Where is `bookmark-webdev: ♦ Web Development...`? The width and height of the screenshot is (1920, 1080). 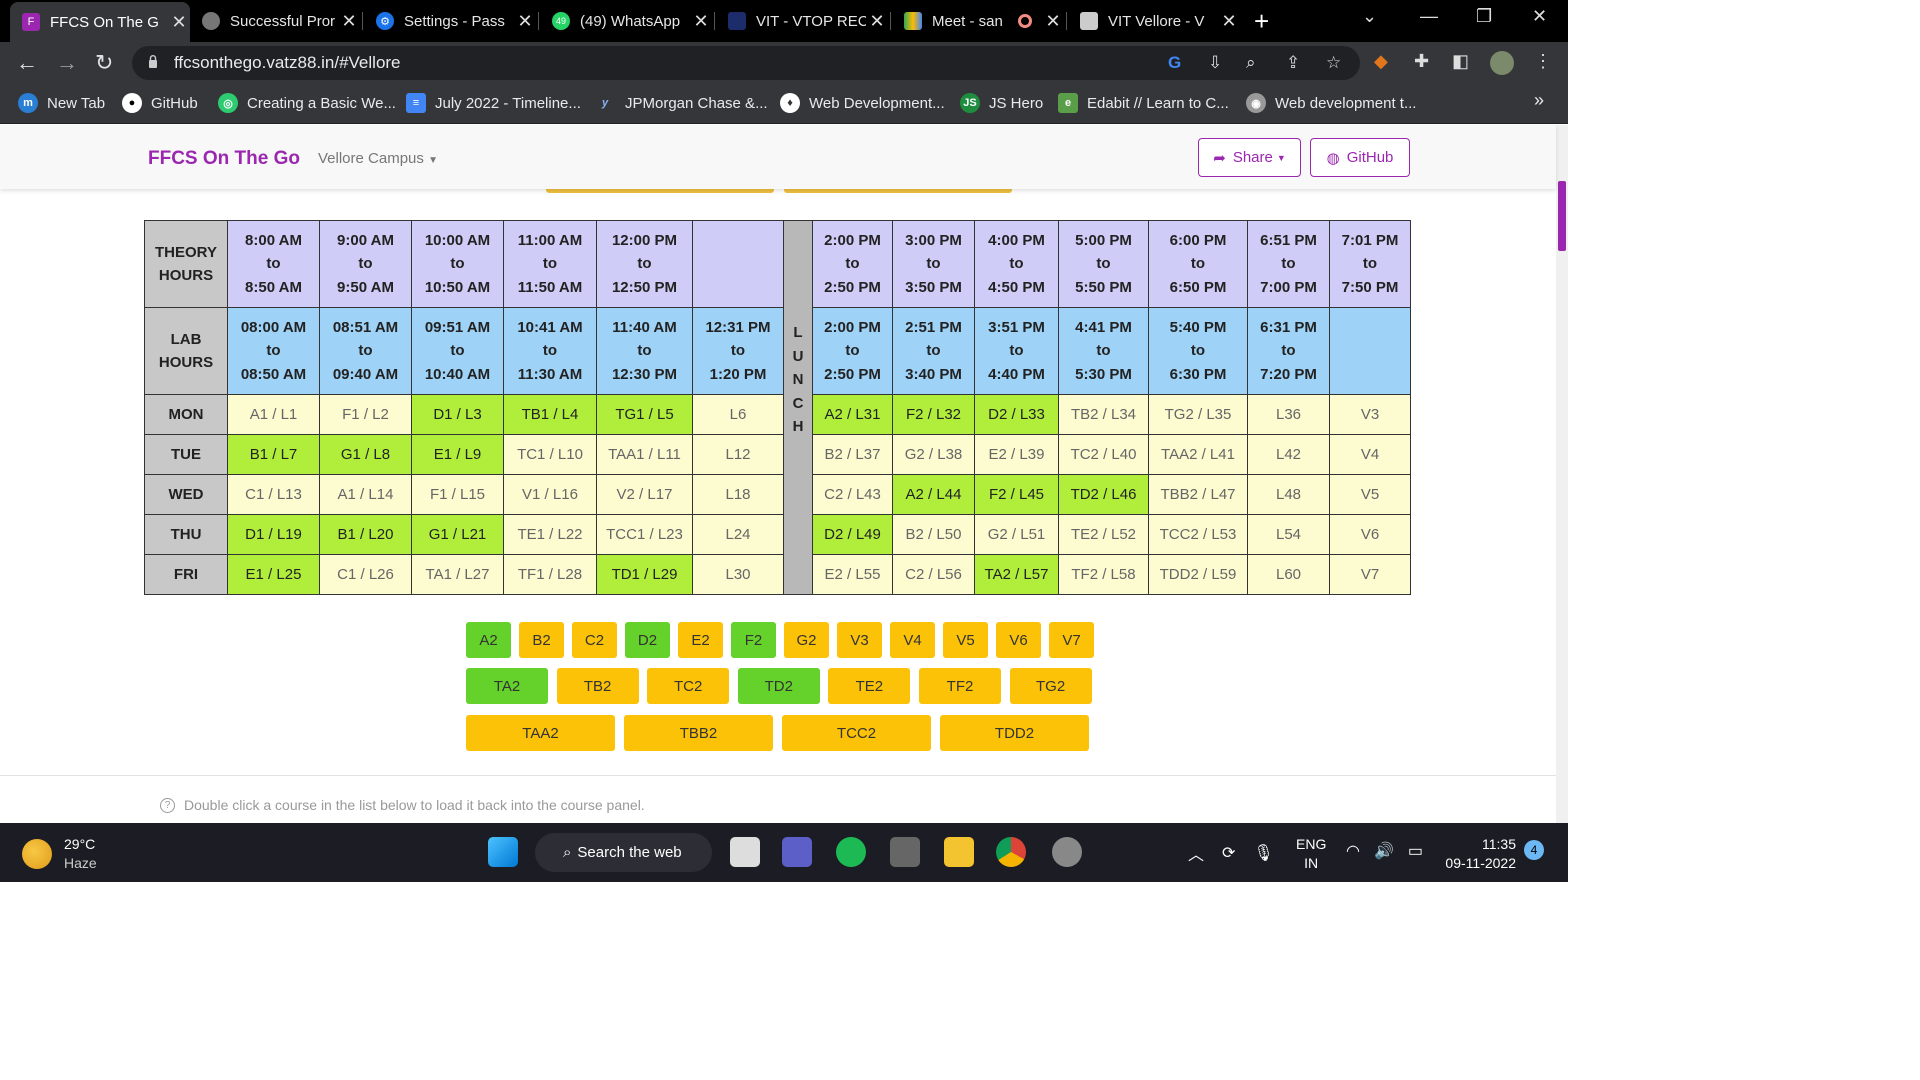 bookmark-webdev: ♦ Web Development... is located at coordinates (862, 103).